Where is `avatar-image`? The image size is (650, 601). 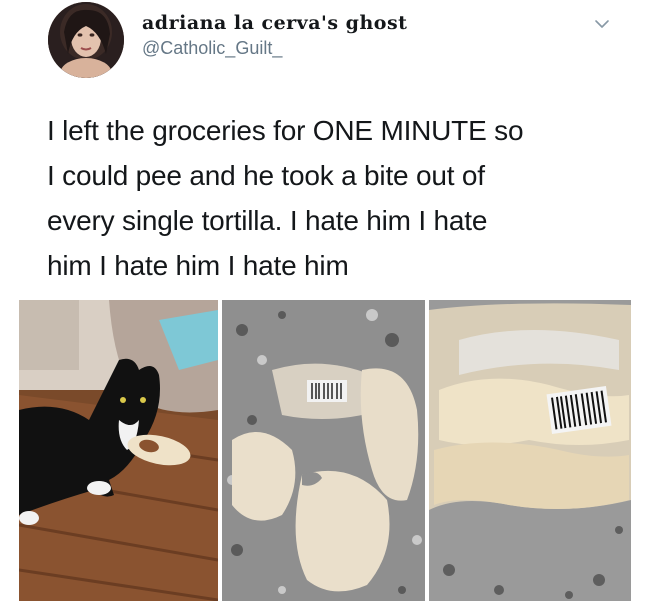 avatar-image is located at coordinates (86, 40).